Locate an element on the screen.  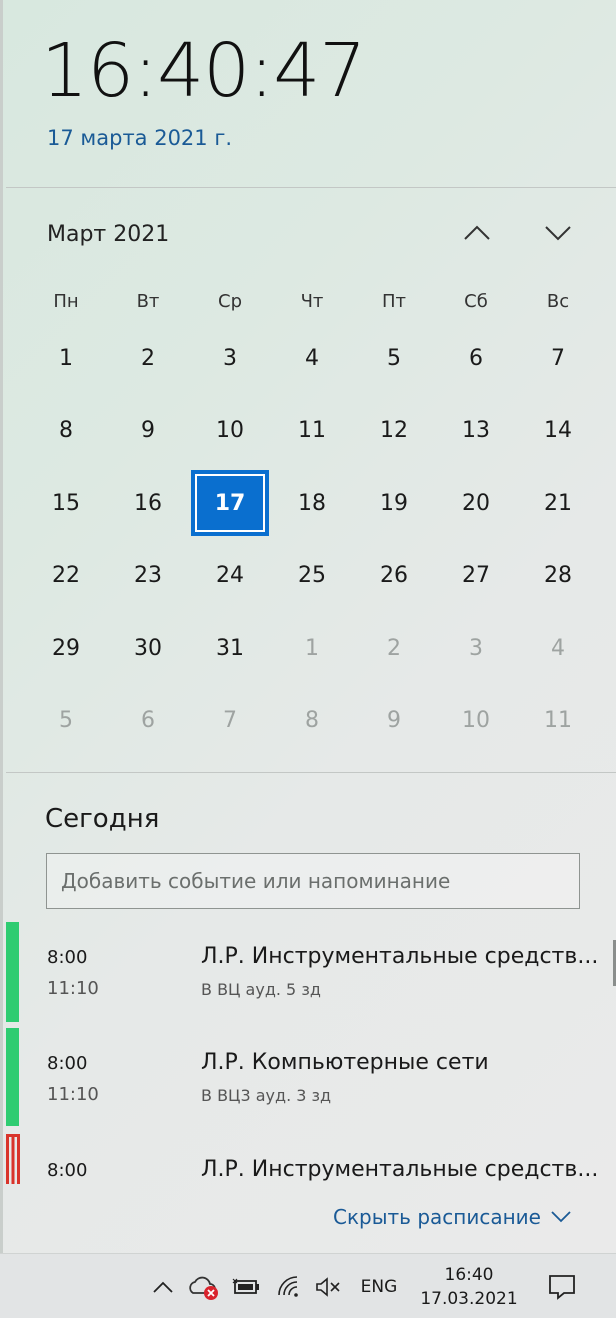
calendar-day: 23 is located at coordinates (148, 576).